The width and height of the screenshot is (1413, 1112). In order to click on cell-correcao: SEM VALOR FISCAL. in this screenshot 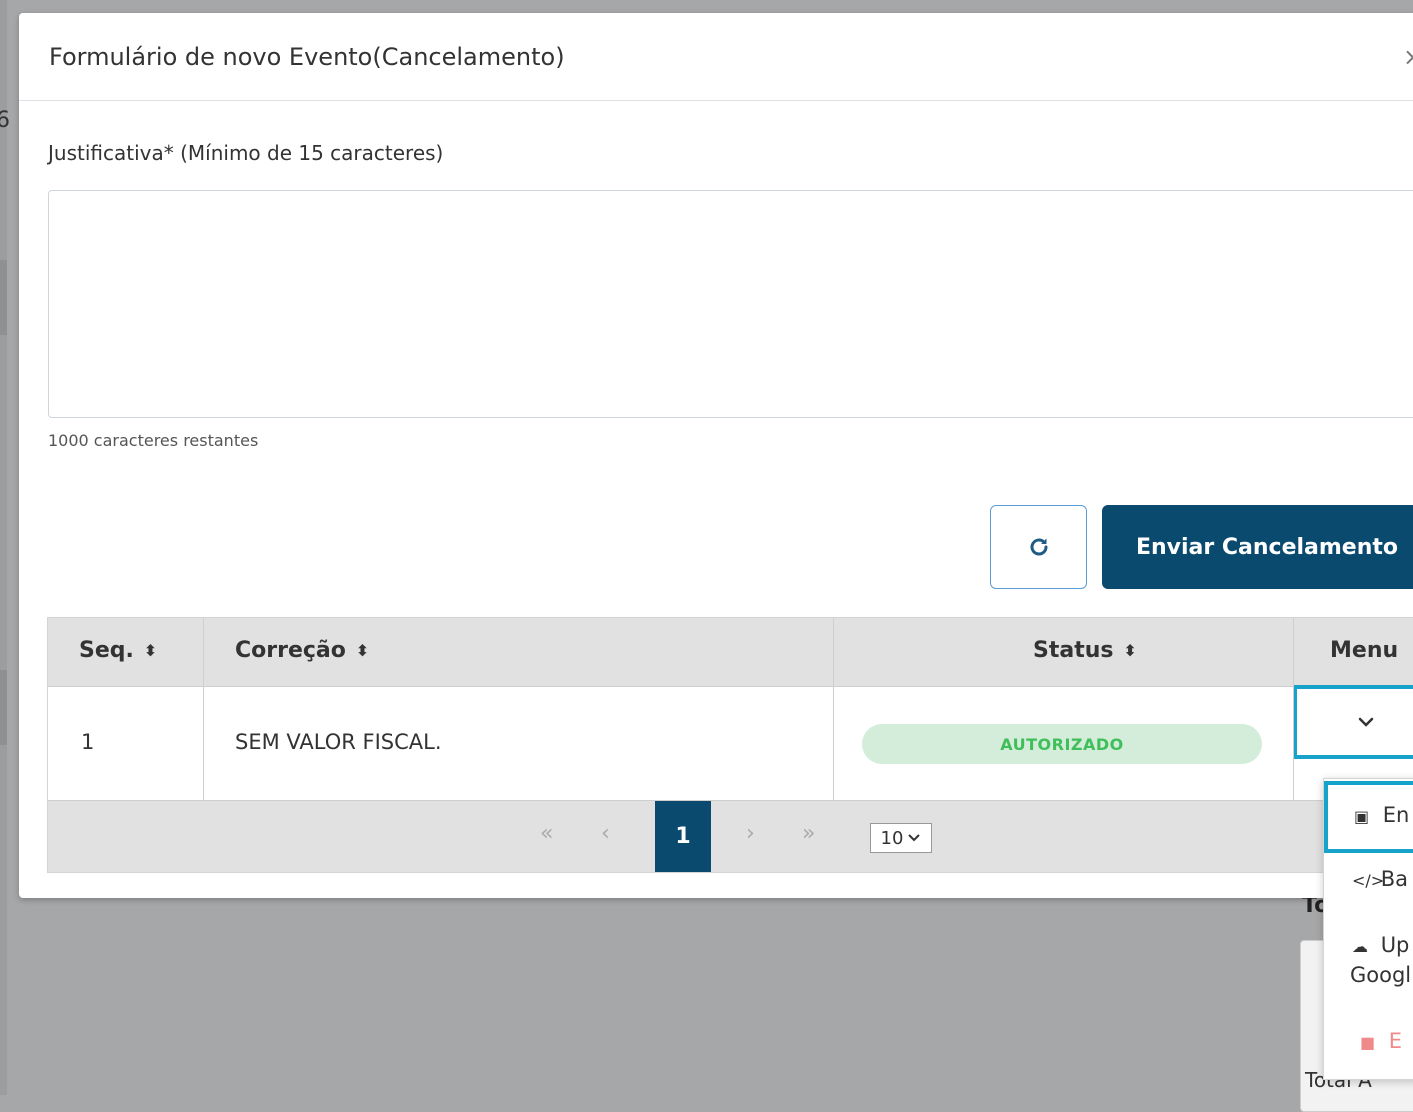, I will do `click(338, 742)`.